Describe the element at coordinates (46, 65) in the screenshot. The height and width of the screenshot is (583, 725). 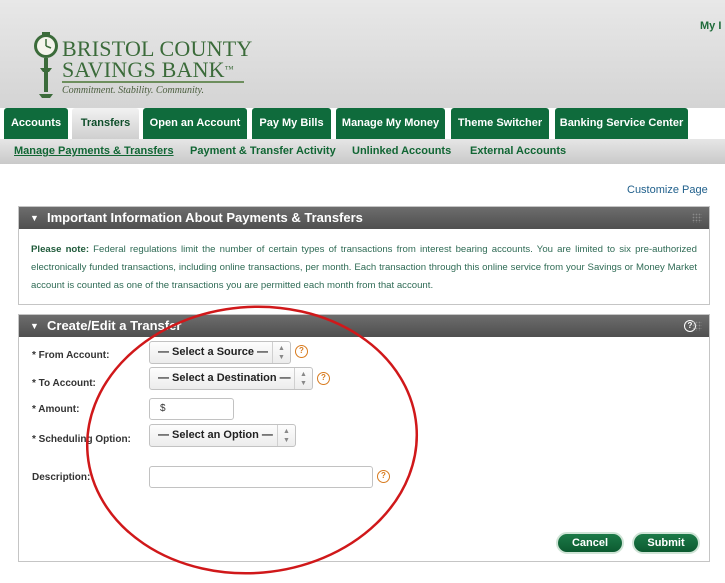
I see `clock-tower-logo-icon` at that location.